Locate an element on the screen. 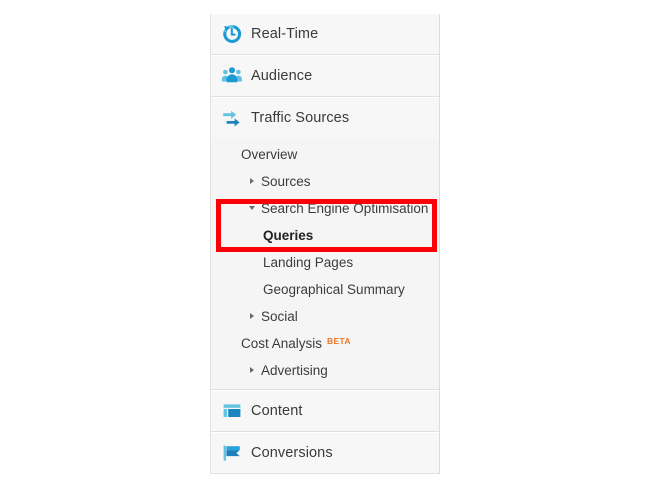 This screenshot has height=500, width=652. sidebar-subitem-sources: Sources is located at coordinates (325, 181).